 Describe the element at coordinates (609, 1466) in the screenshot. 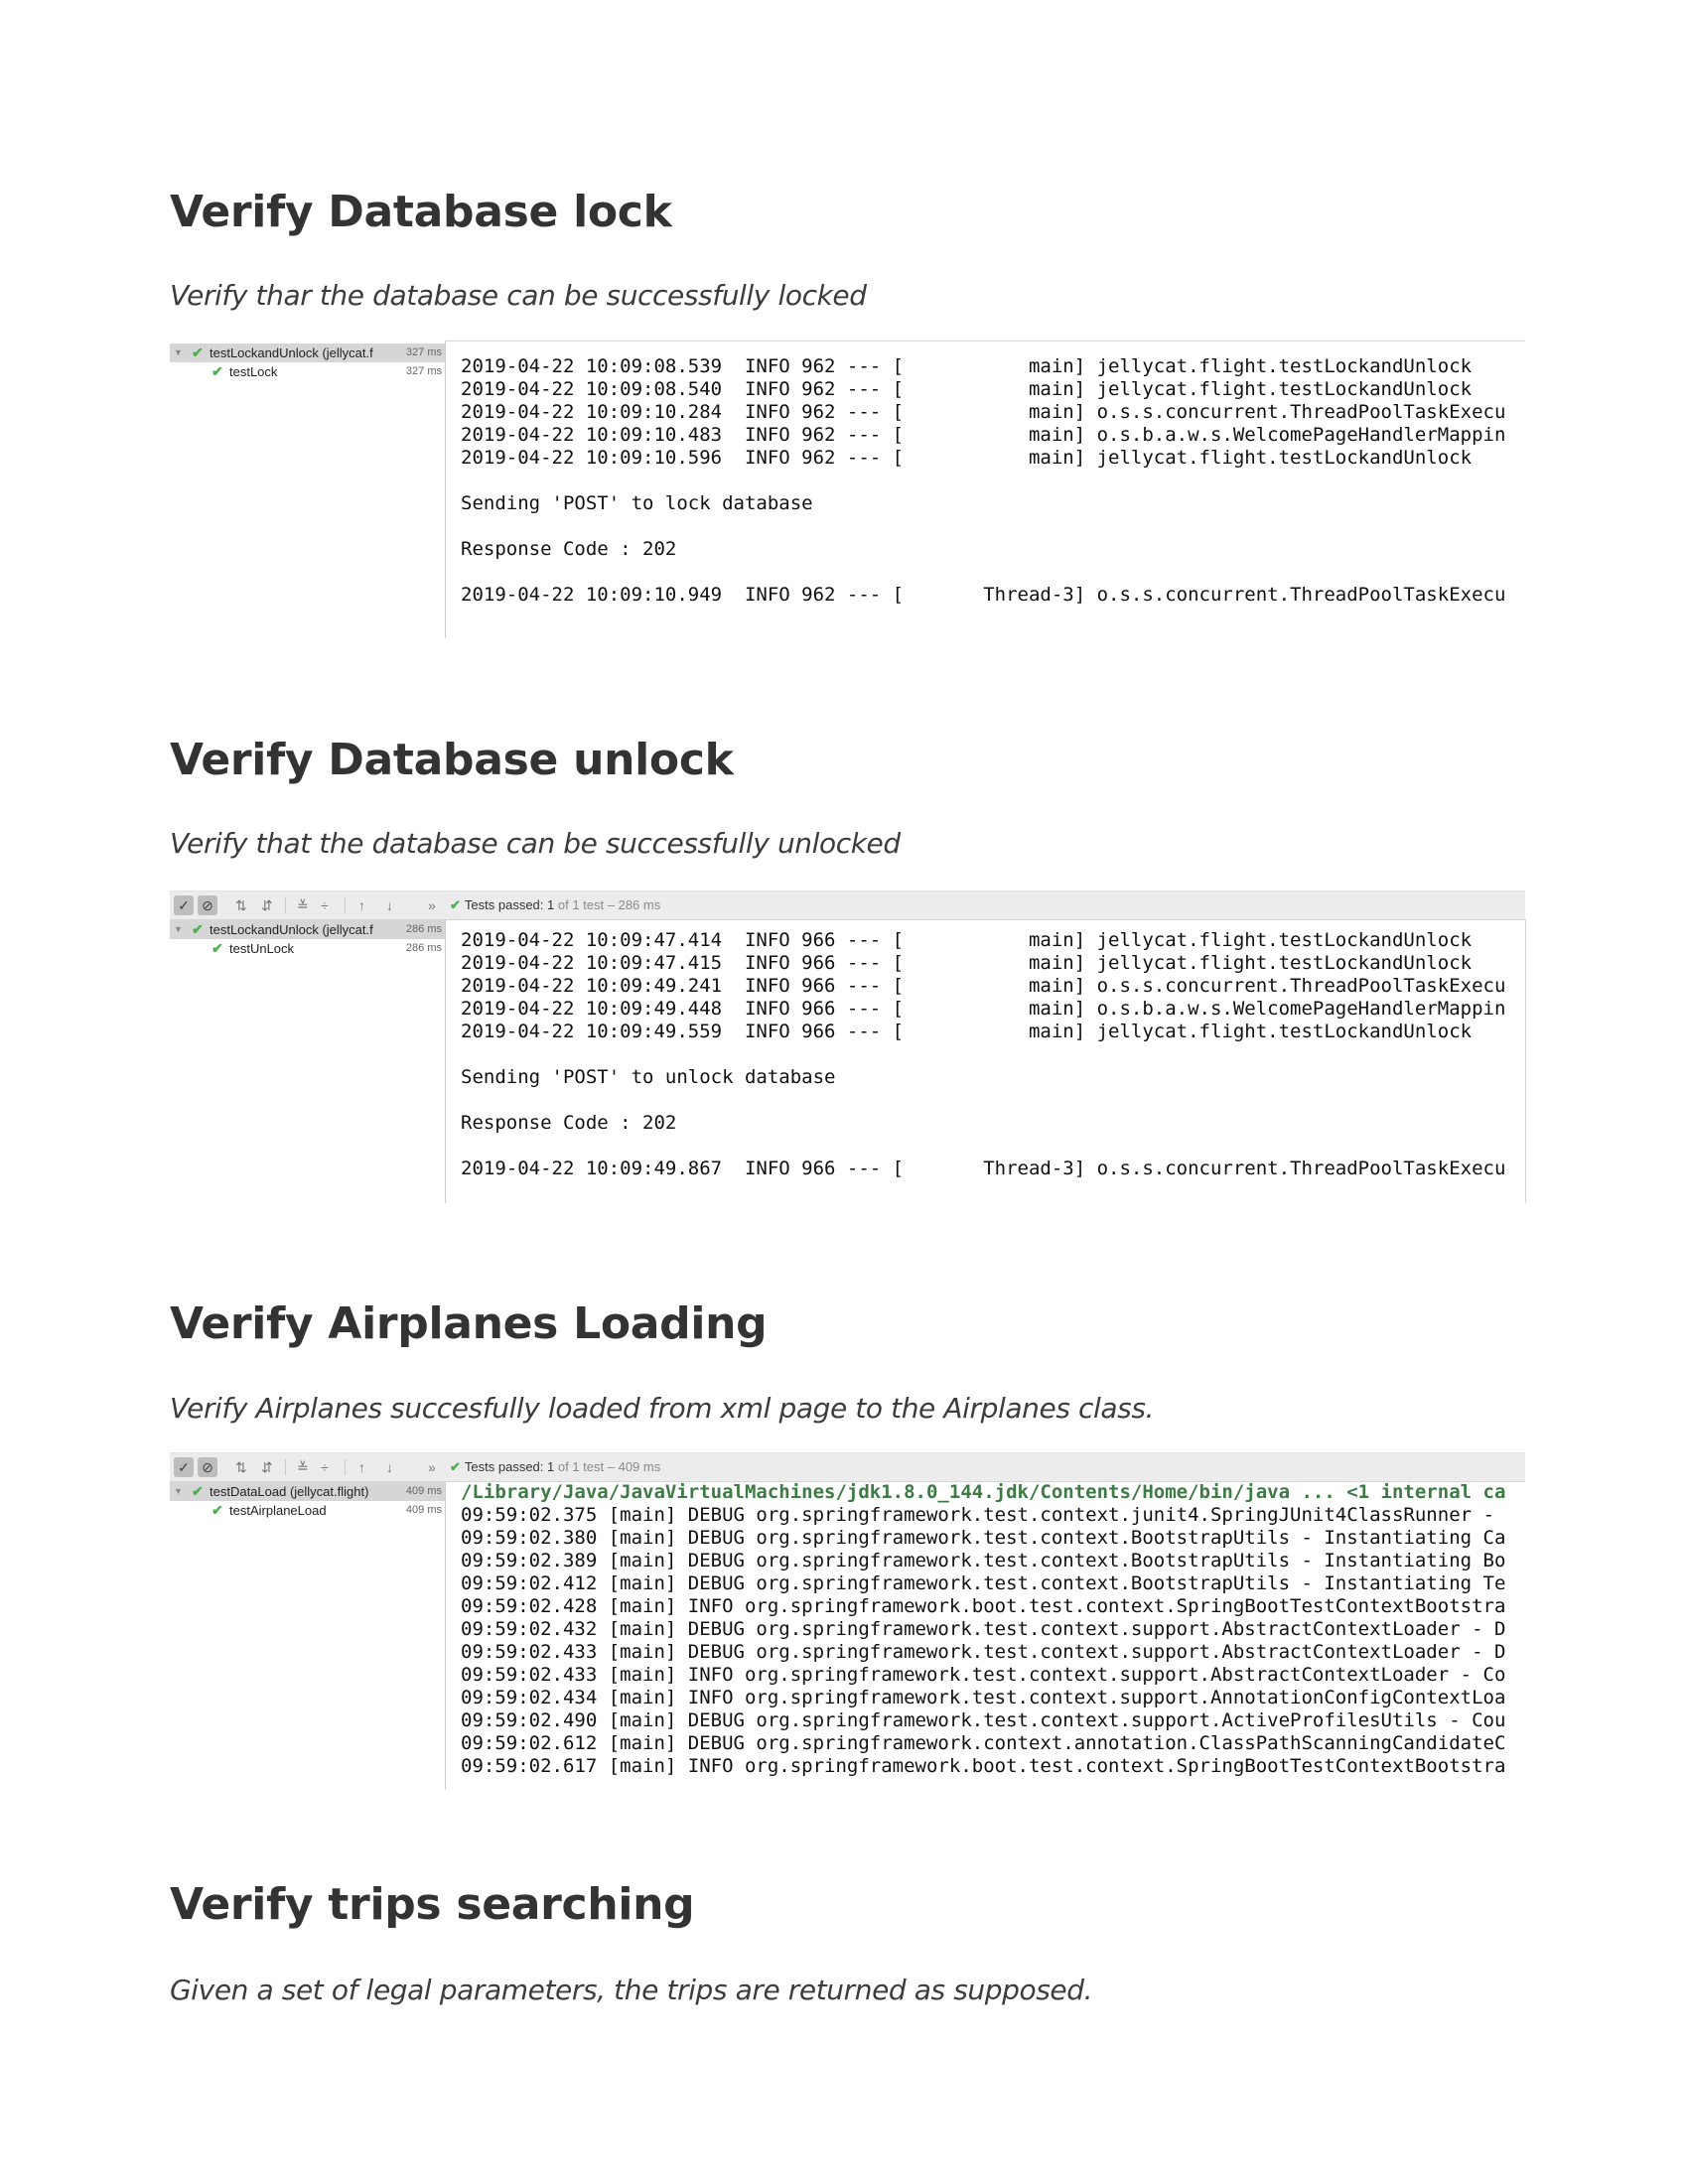

I see `status-rest: of 1 test – 409 ms` at that location.